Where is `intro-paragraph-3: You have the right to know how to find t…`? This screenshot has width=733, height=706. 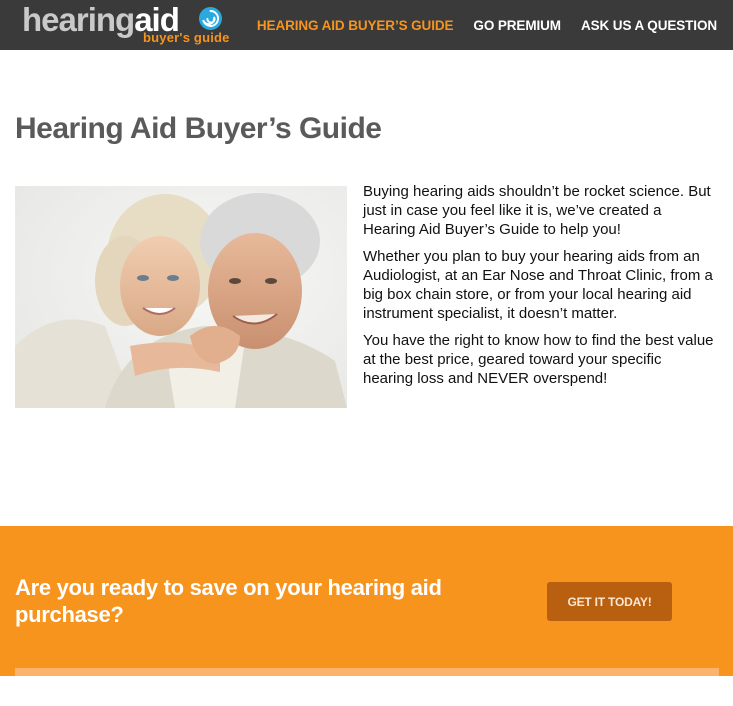
intro-paragraph-3: You have the right to know how to find t… is located at coordinates (538, 359).